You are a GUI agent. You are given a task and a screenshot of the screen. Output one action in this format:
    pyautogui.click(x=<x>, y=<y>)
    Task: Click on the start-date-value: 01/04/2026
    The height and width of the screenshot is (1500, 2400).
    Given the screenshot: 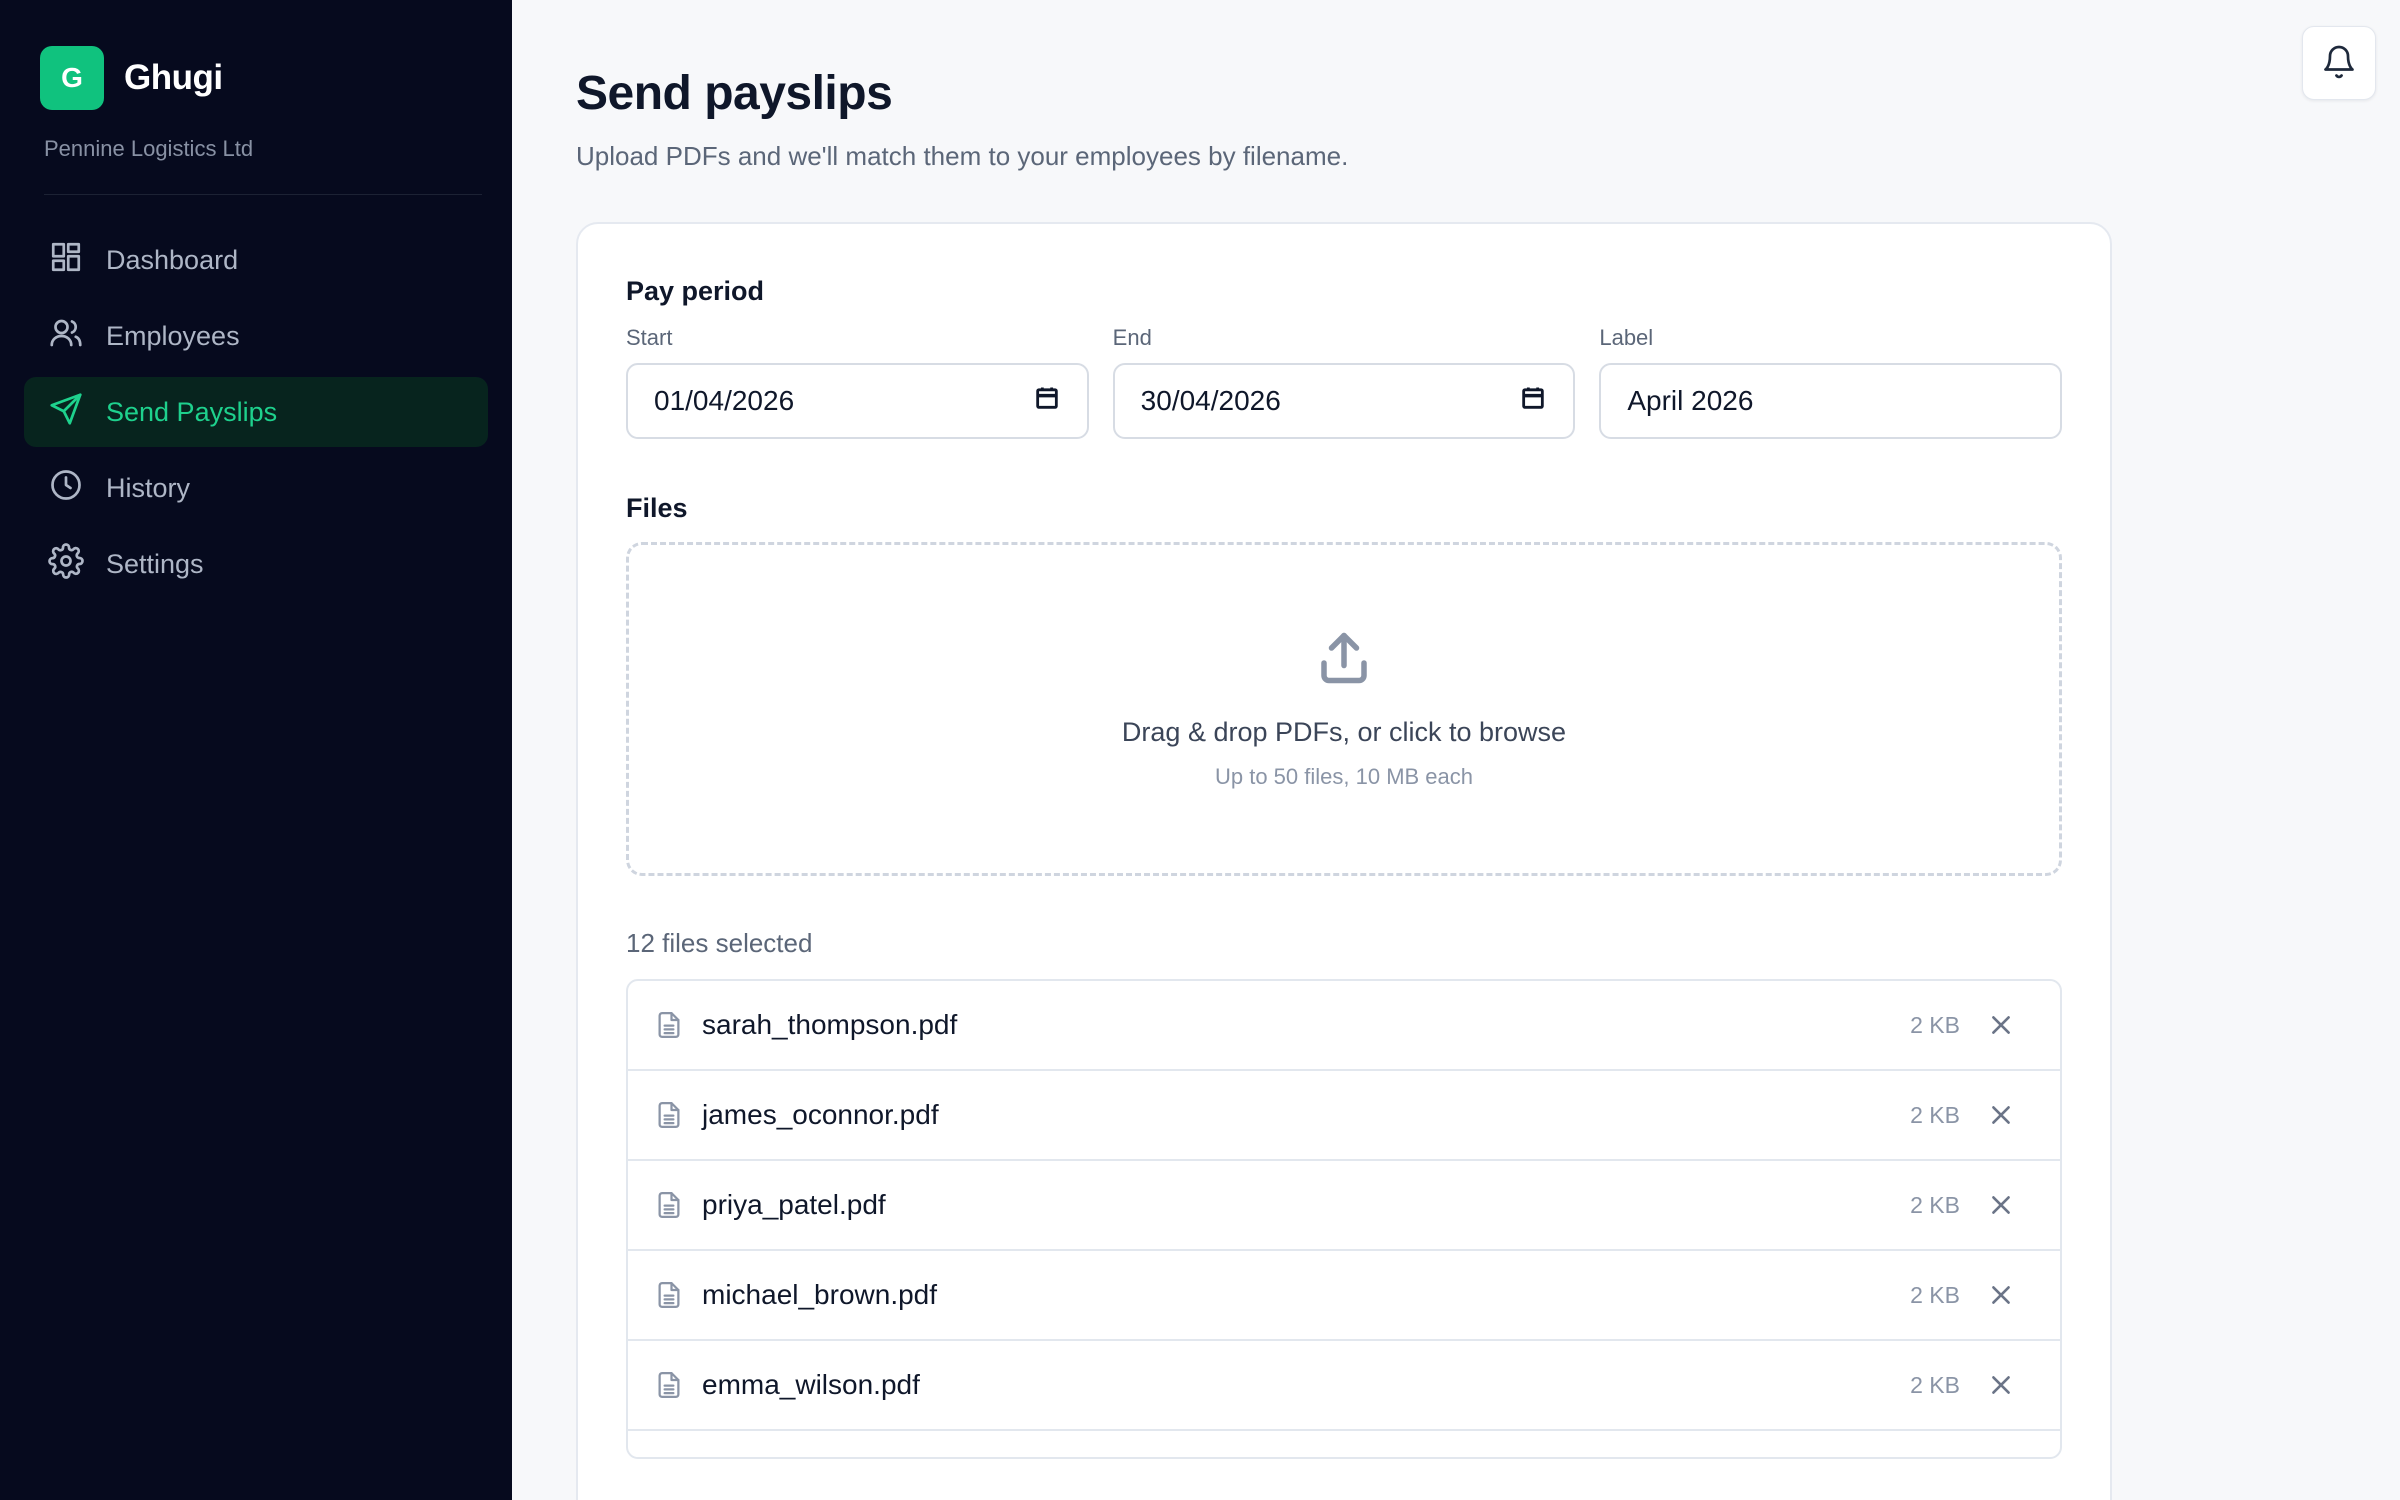 What is the action you would take?
    pyautogui.click(x=724, y=400)
    